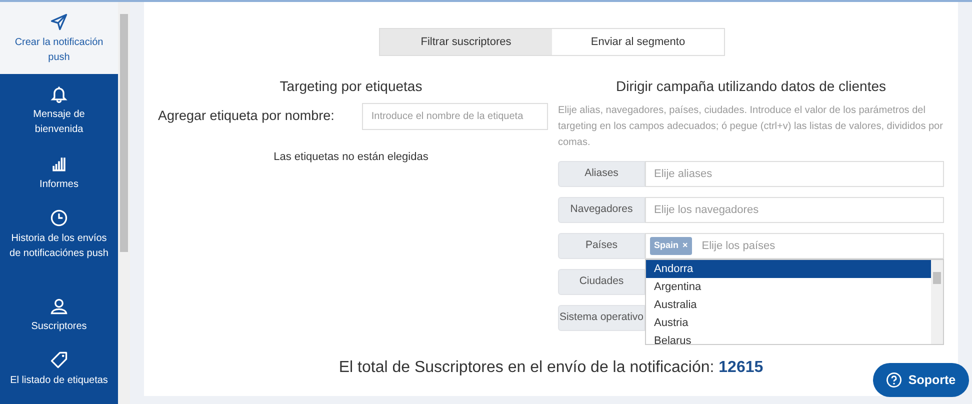 The image size is (972, 404). What do you see at coordinates (601, 174) in the screenshot?
I see `field-label: Aliases` at bounding box center [601, 174].